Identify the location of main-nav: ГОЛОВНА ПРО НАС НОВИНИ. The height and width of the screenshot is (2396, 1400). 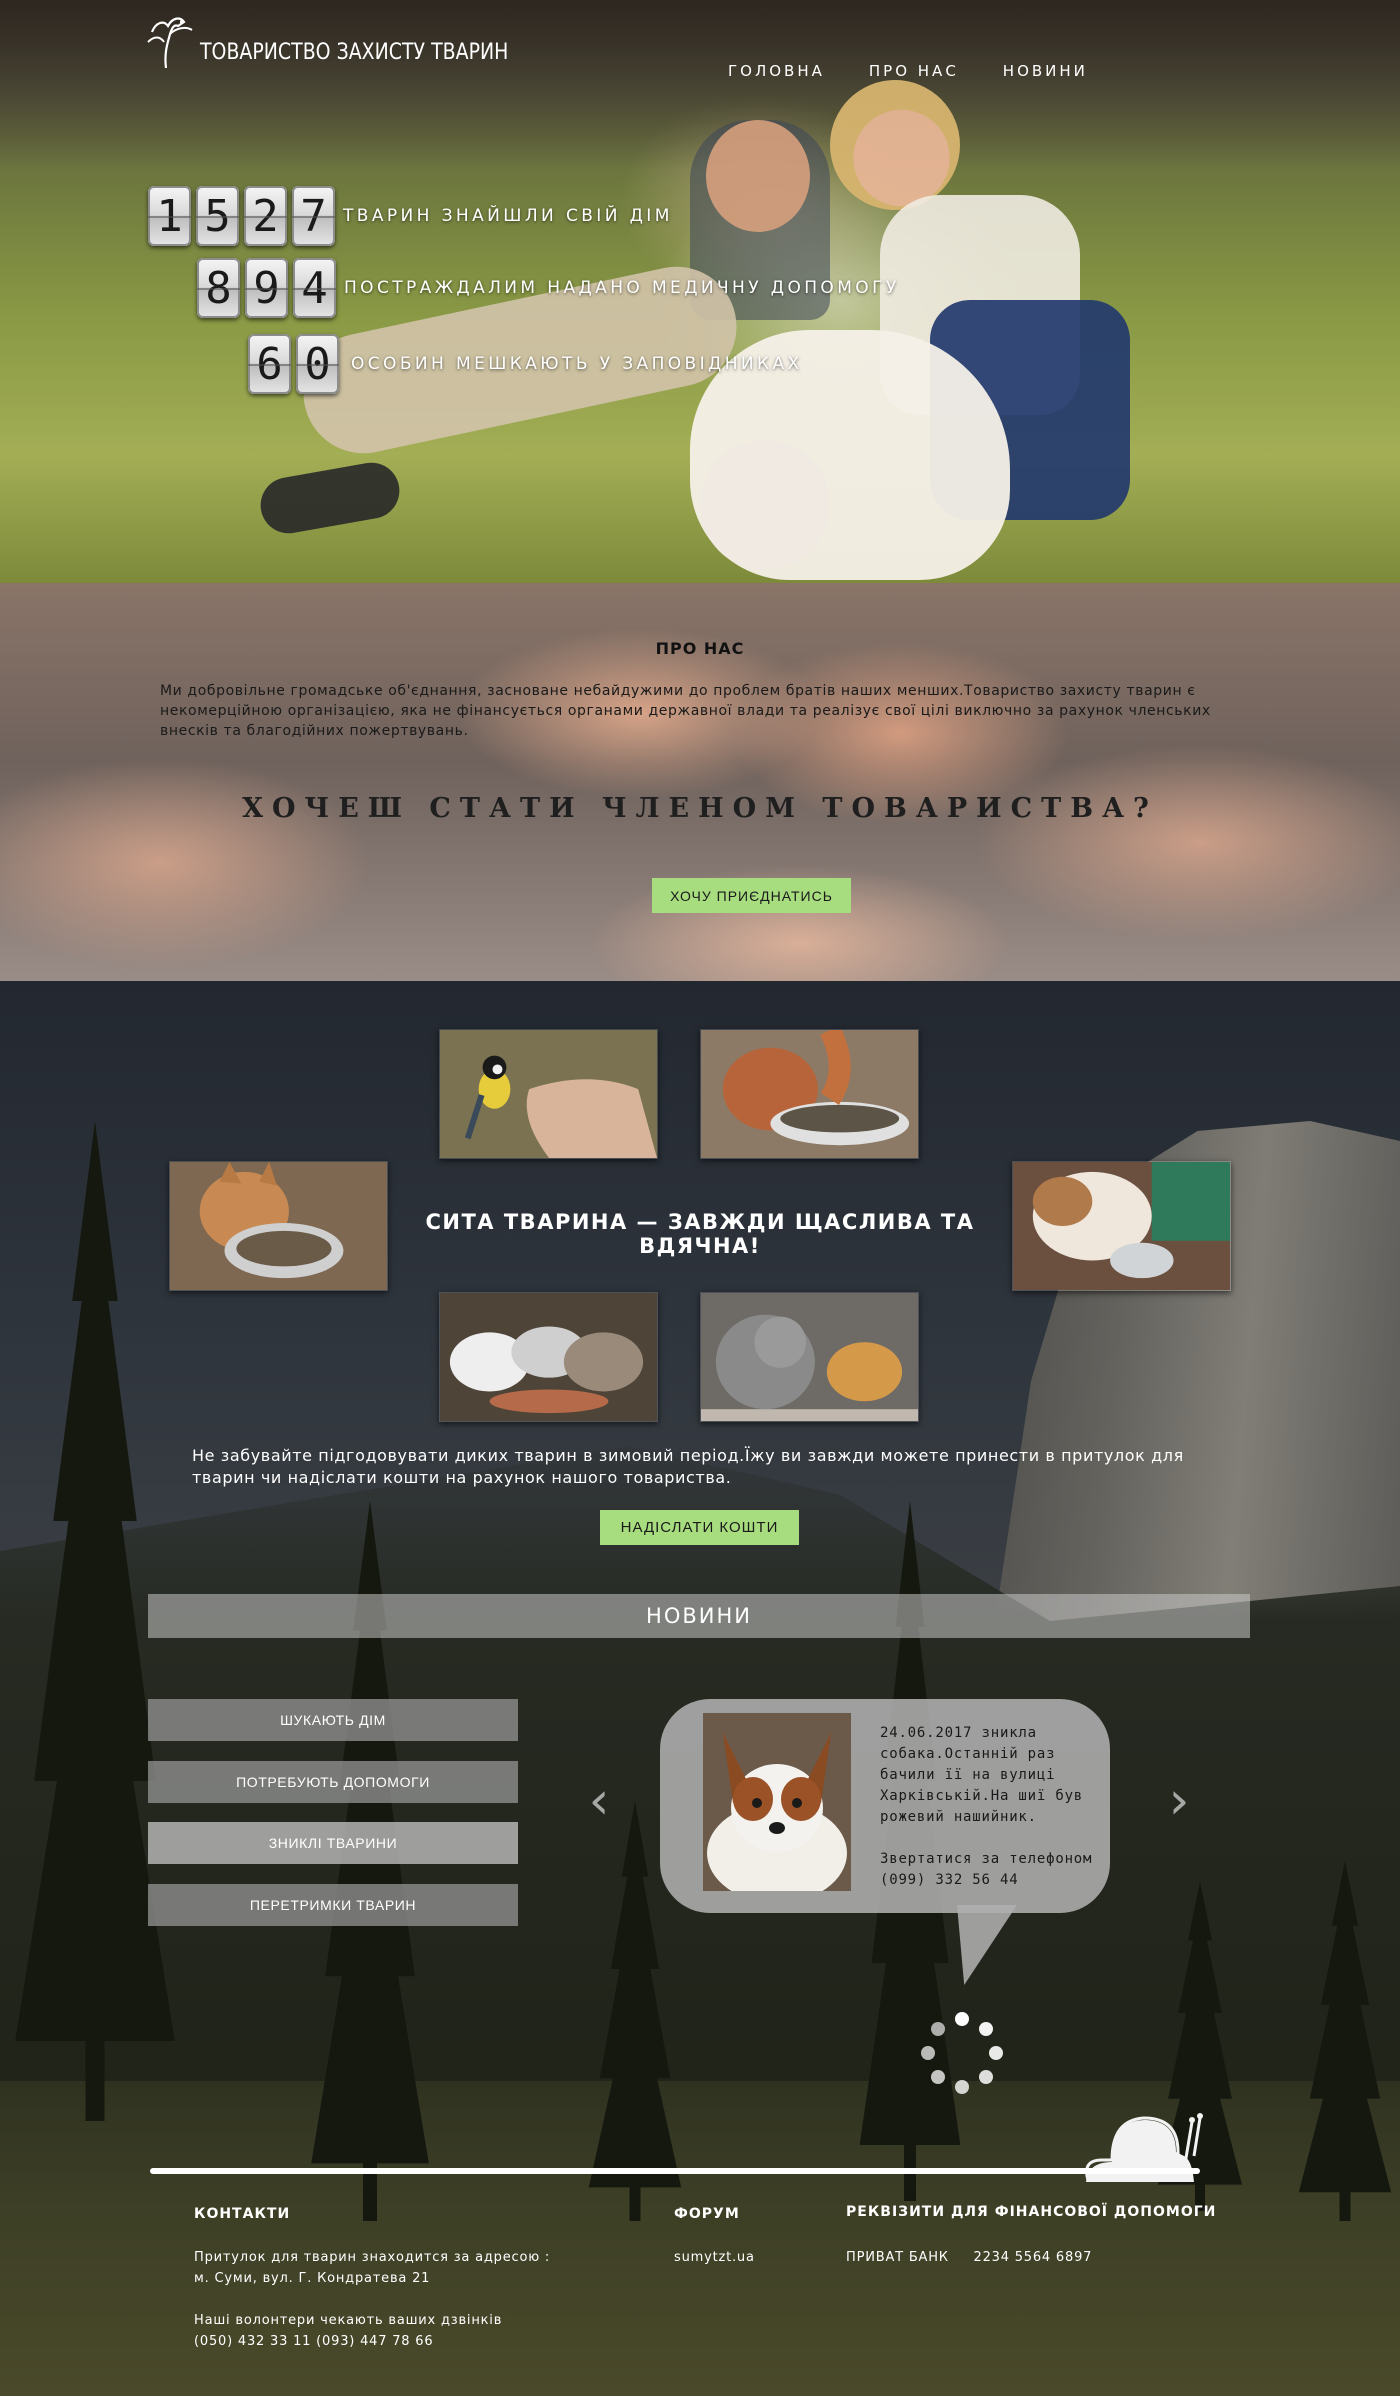
(908, 71).